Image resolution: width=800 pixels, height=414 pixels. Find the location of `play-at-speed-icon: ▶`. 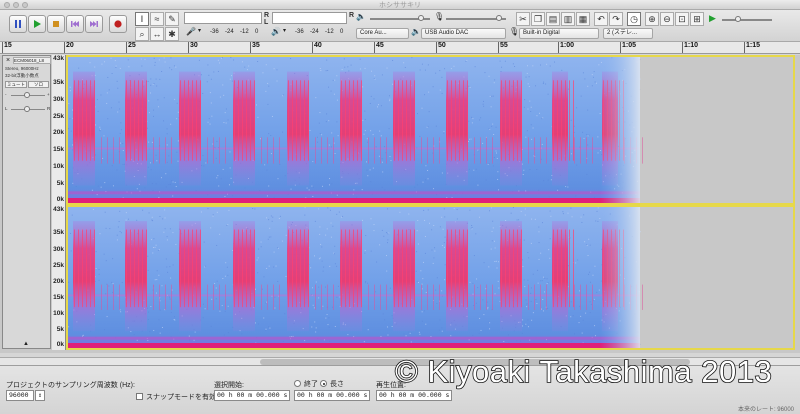

play-at-speed-icon: ▶ is located at coordinates (712, 18).